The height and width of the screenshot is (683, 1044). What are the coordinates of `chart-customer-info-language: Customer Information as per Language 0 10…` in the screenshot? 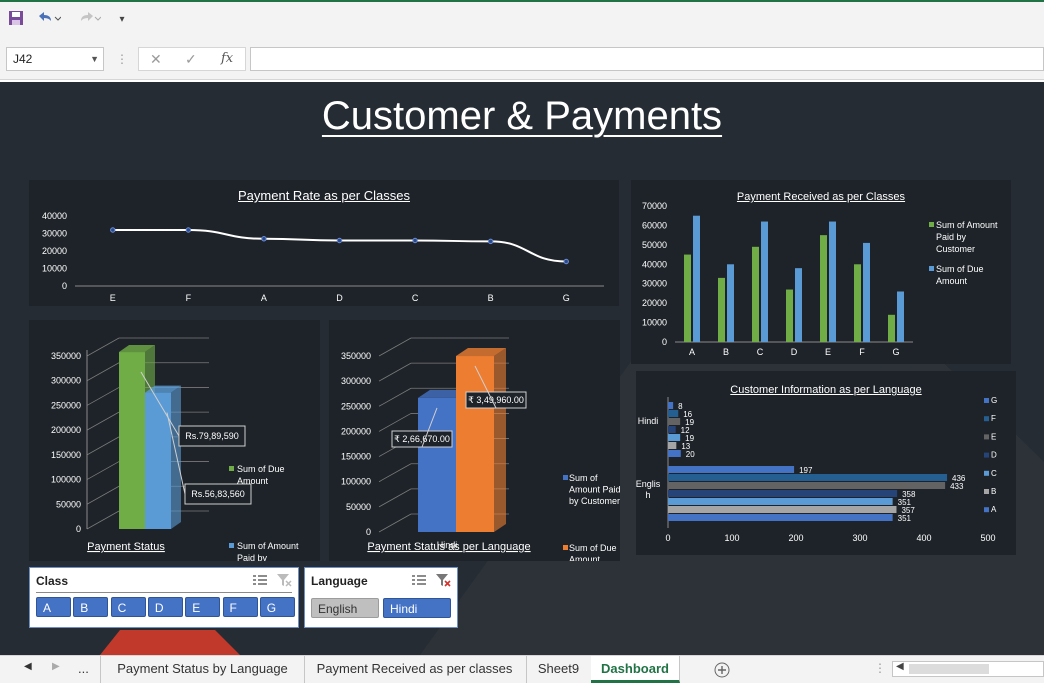 It's located at (826, 463).